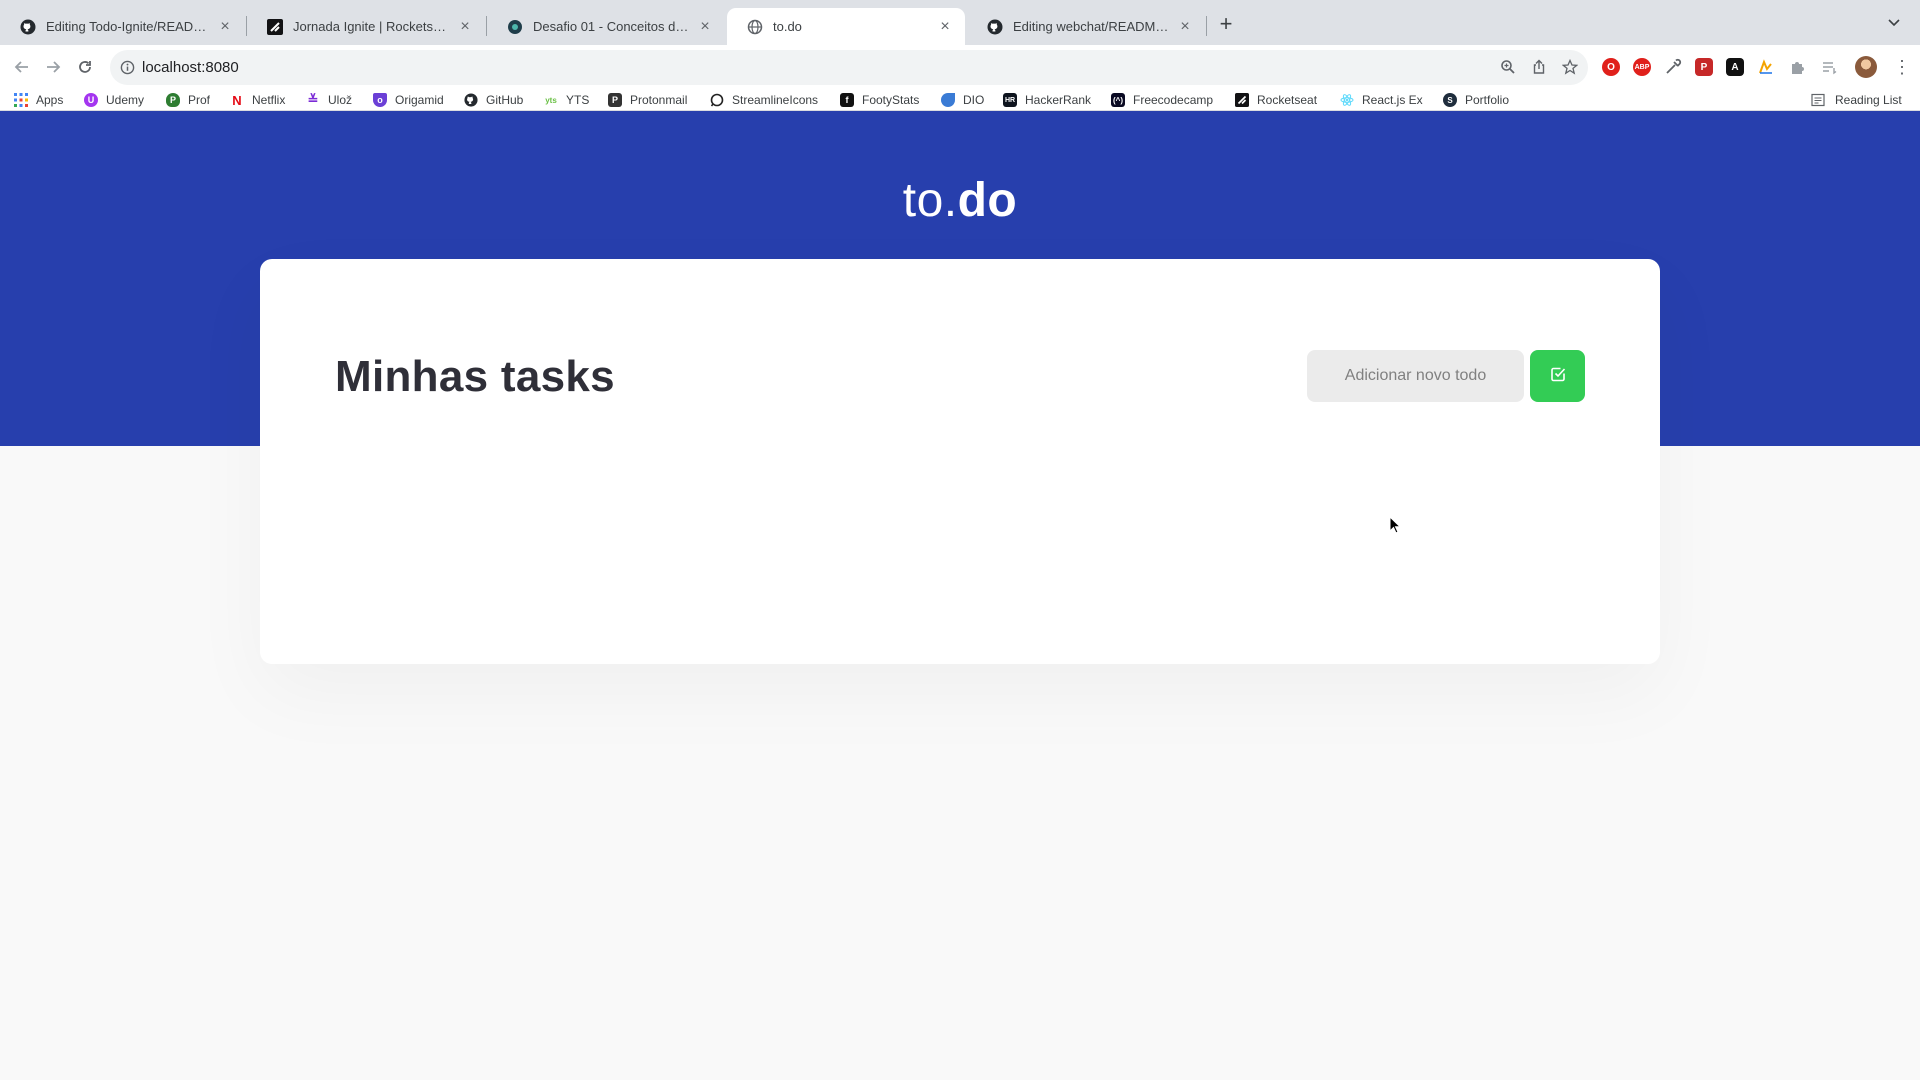  I want to click on pdf-extension-icon: P, so click(1704, 67).